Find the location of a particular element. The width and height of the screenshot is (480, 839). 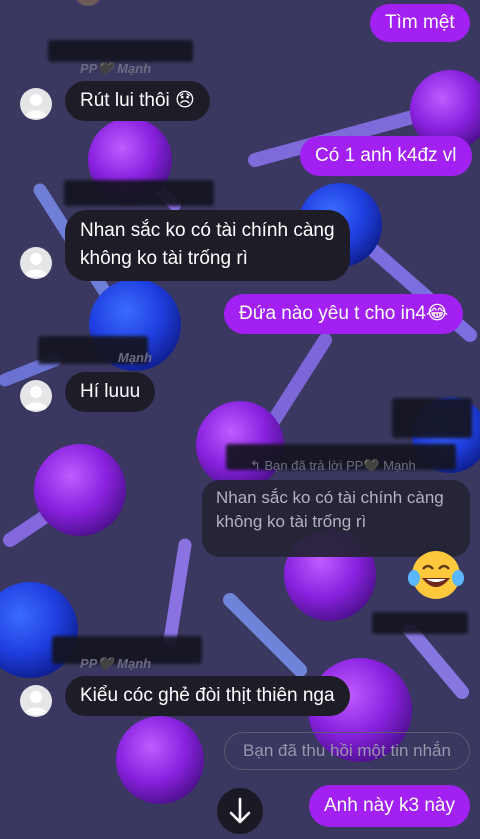

incoming-message: Kiểu cóc ghẻ đòi thịt thiên nga is located at coordinates (207, 696).